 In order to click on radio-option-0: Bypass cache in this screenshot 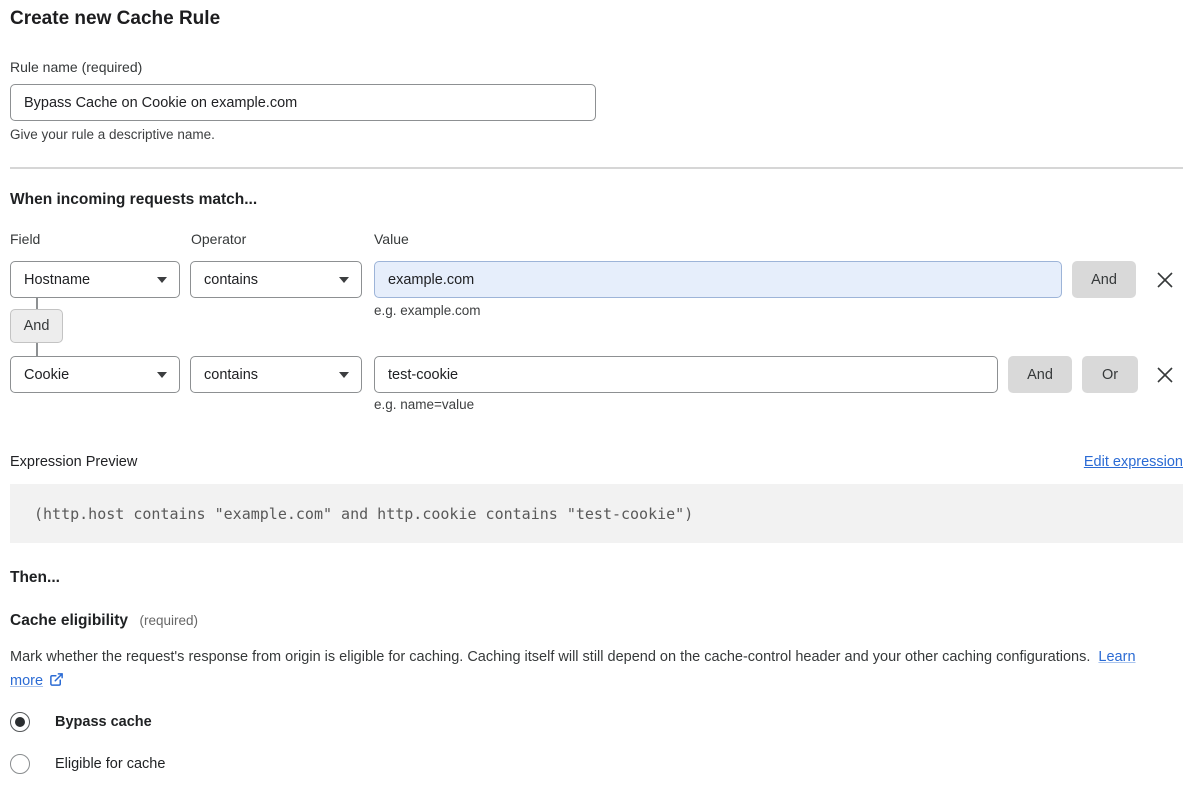, I will do `click(81, 722)`.